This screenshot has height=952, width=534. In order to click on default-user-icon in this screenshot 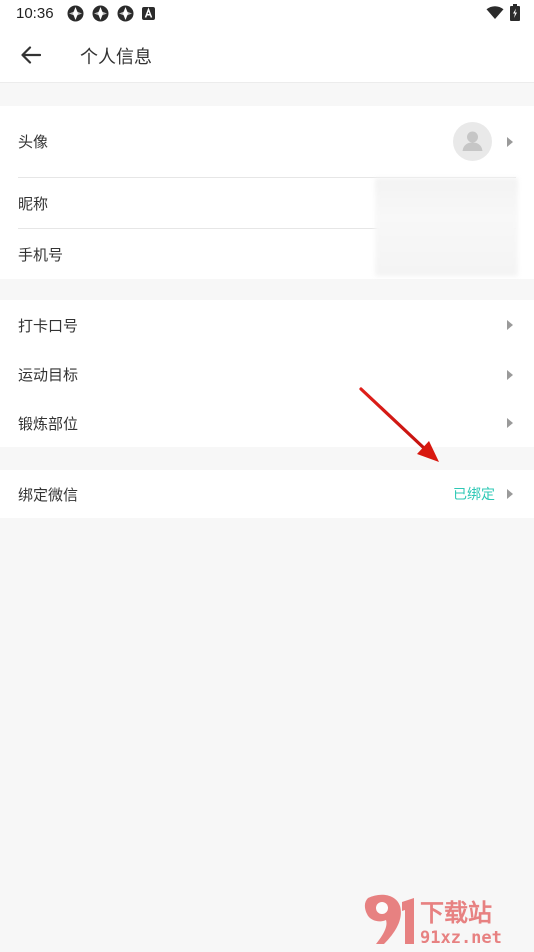, I will do `click(472, 141)`.